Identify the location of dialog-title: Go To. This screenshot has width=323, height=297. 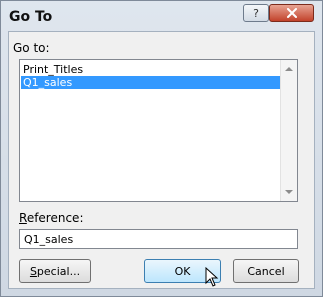
(31, 17).